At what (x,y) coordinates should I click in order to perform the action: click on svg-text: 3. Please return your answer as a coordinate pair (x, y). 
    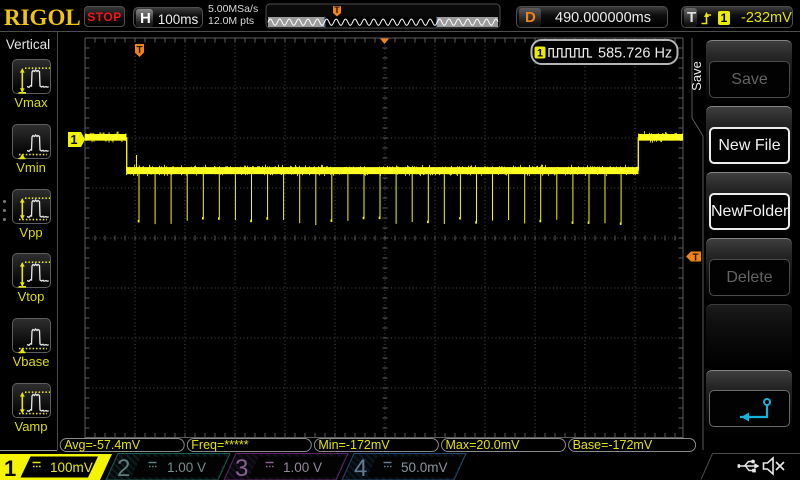
    Looking at the image, I should click on (241, 467).